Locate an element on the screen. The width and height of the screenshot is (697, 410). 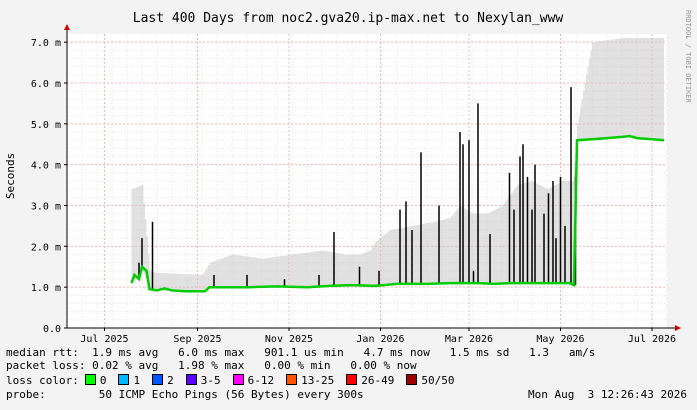
loss-legend-label: 13-25 is located at coordinates (318, 380).